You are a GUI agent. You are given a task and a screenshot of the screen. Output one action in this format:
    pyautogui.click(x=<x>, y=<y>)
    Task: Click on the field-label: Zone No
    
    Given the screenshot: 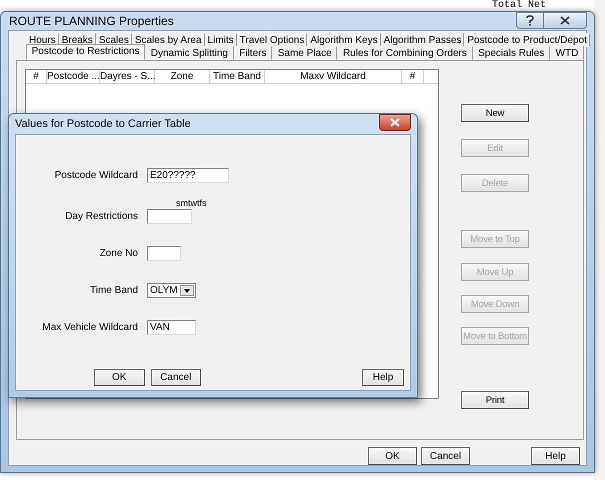 What is the action you would take?
    pyautogui.click(x=118, y=254)
    